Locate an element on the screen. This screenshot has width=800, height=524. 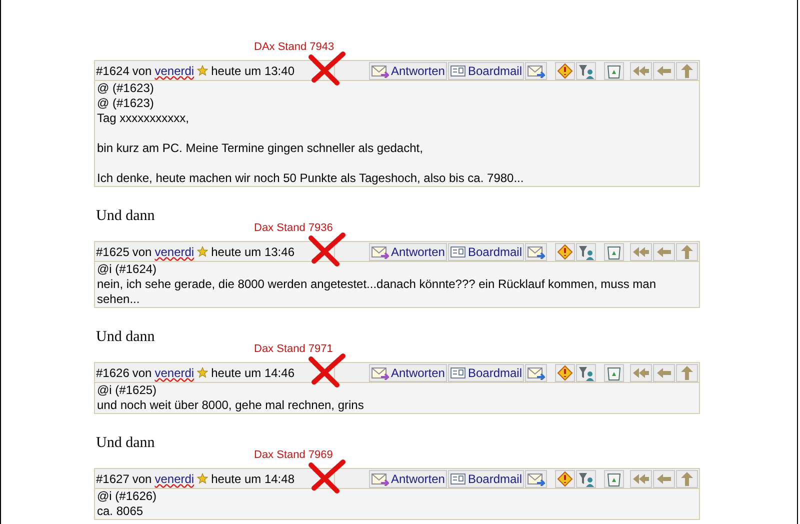
post-text: @i (#1624) is located at coordinates (127, 269).